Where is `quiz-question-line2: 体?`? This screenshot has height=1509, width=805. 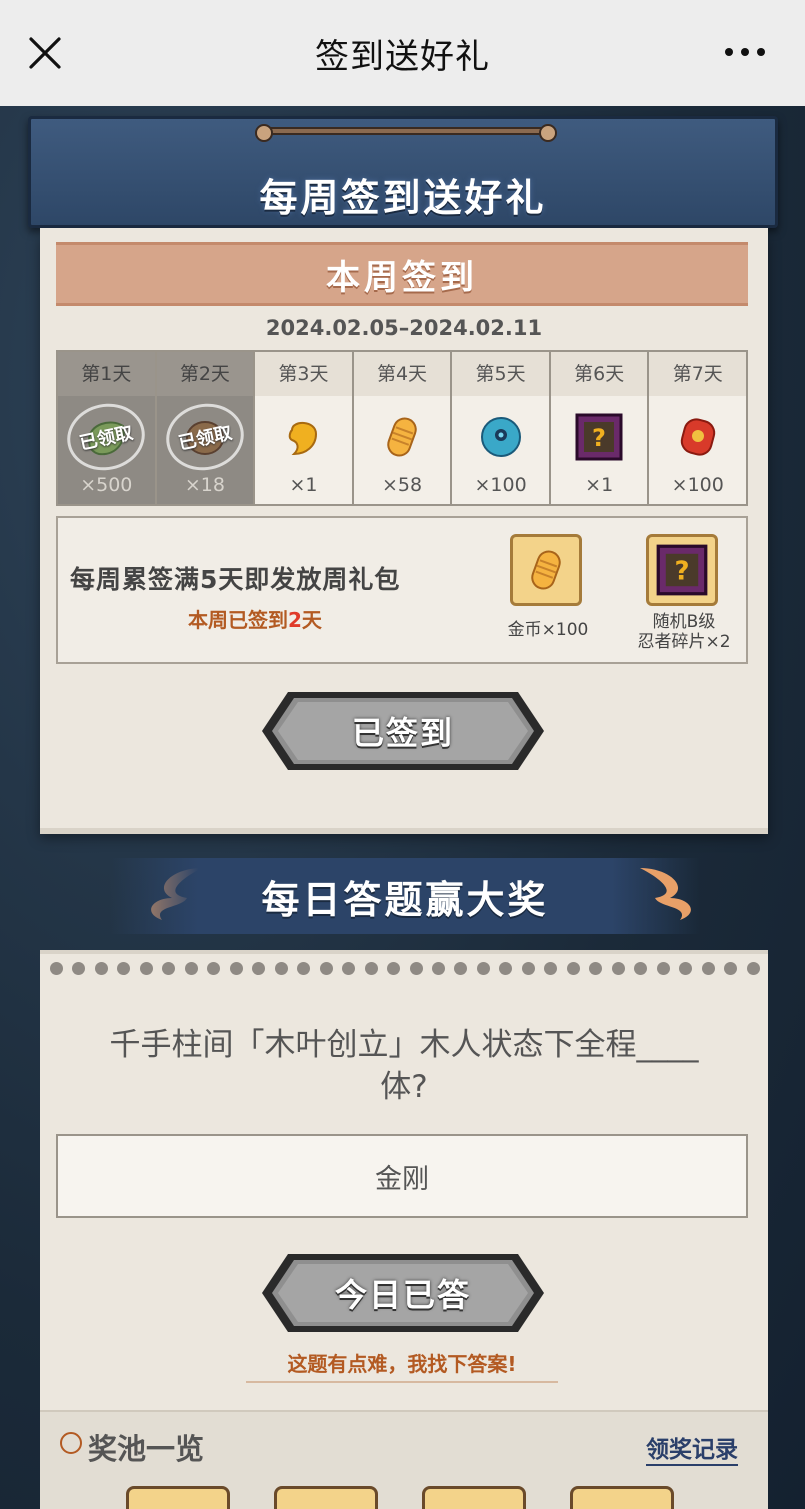
quiz-question-line2: 体? is located at coordinates (404, 1087).